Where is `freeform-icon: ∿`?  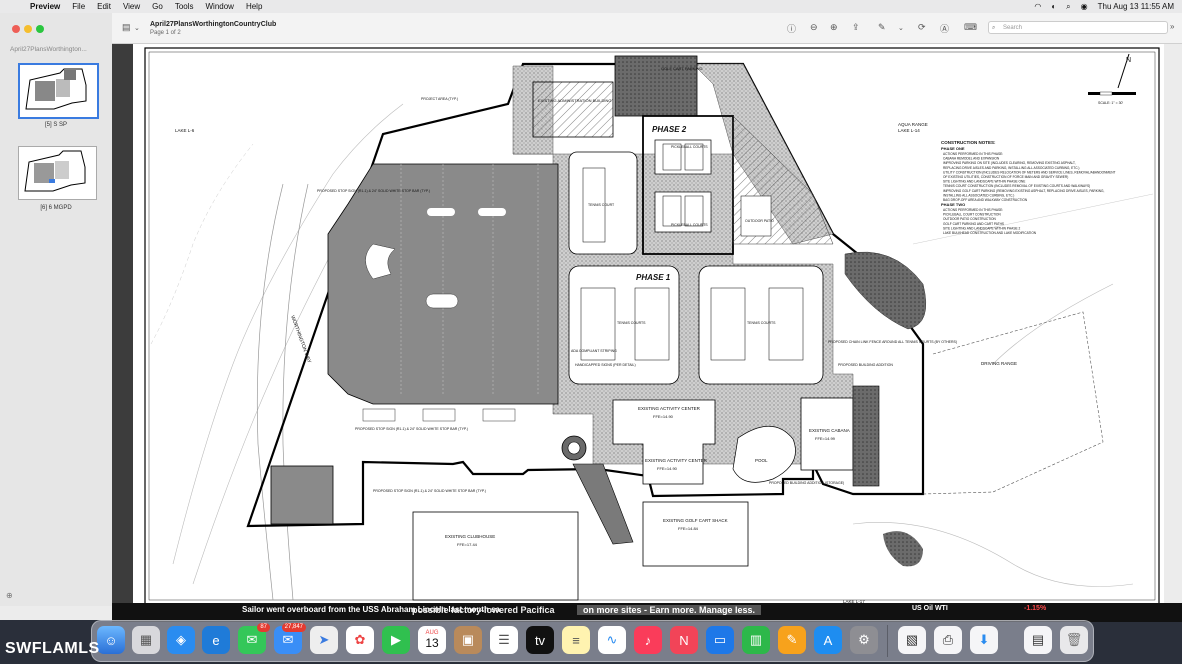
freeform-icon: ∿ is located at coordinates (612, 640).